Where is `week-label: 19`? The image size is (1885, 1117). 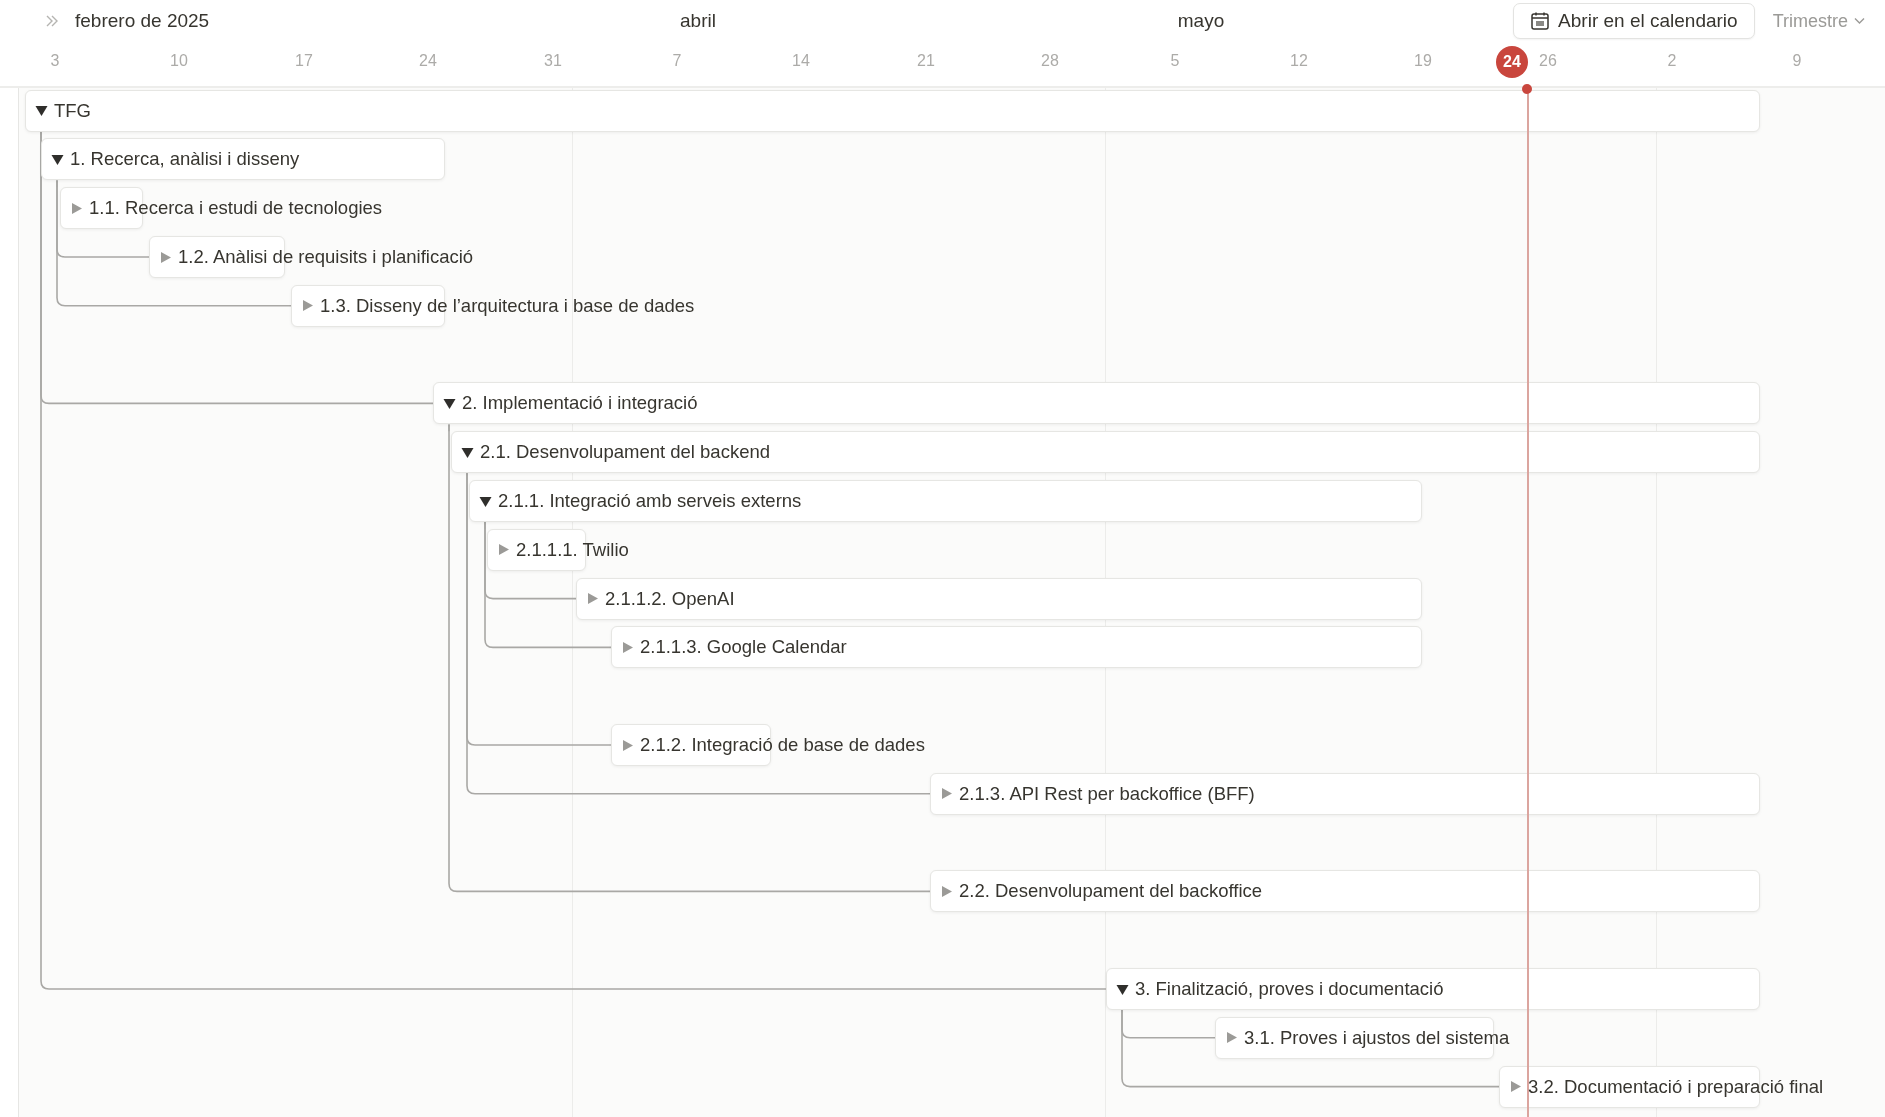 week-label: 19 is located at coordinates (1423, 61).